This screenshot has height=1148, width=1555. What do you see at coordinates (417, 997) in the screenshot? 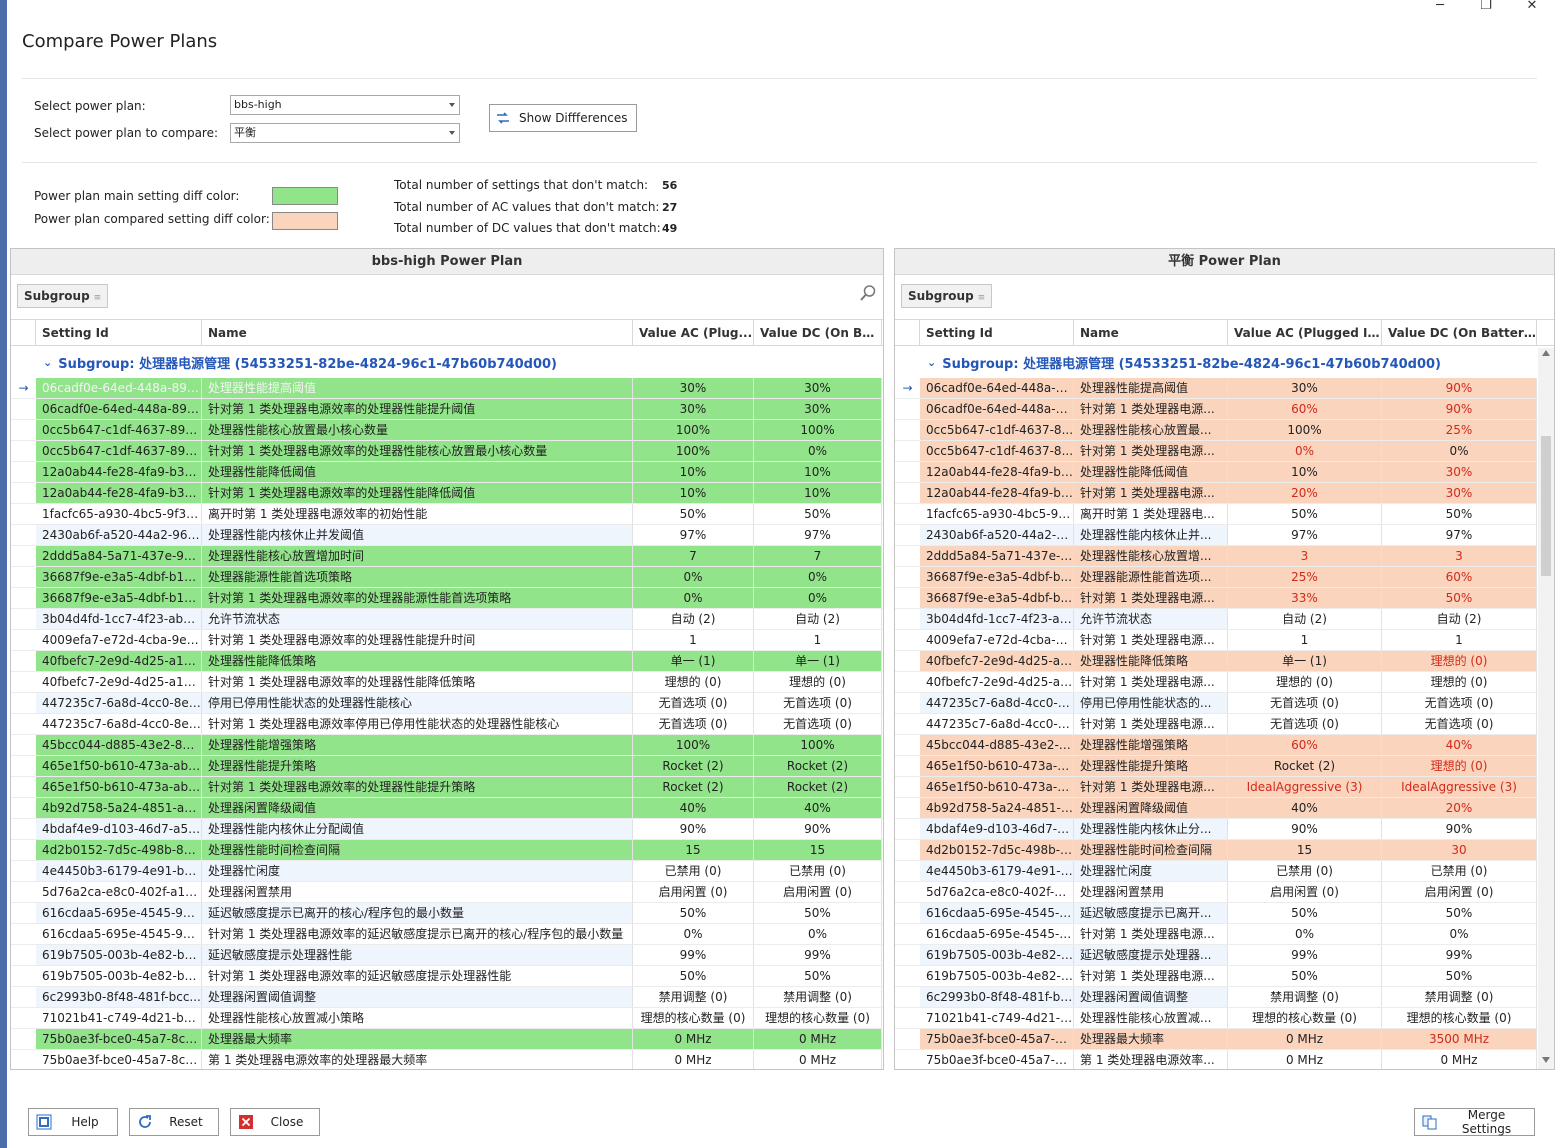
I see `name-cell: 处理器闲置阈值调整` at bounding box center [417, 997].